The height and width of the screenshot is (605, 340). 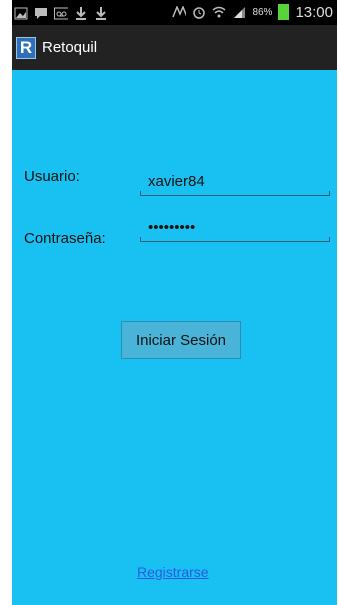 I want to click on app-logo-icon: R, so click(x=26, y=47).